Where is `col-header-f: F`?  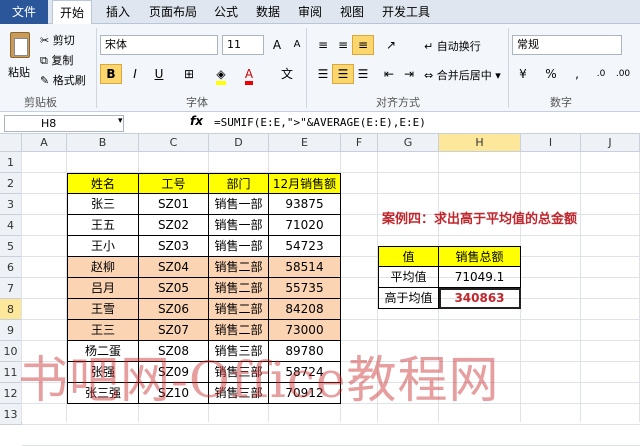 col-header-f: F is located at coordinates (359, 143).